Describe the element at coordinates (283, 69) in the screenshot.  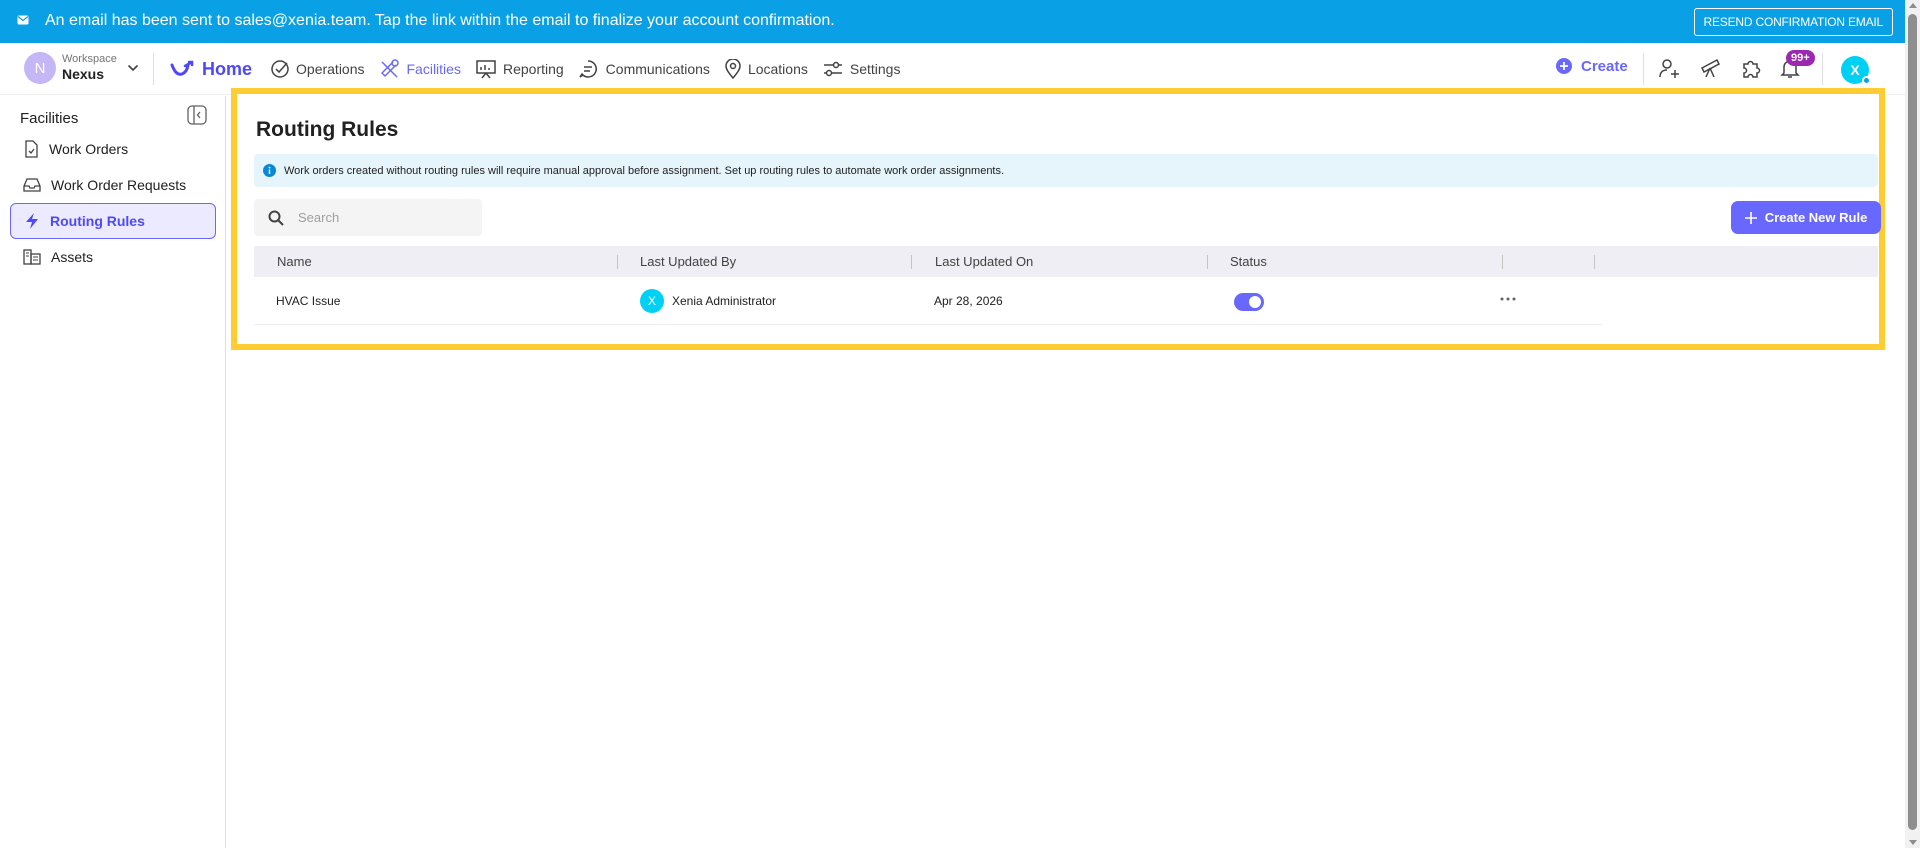
I see `check-circle-icon` at that location.